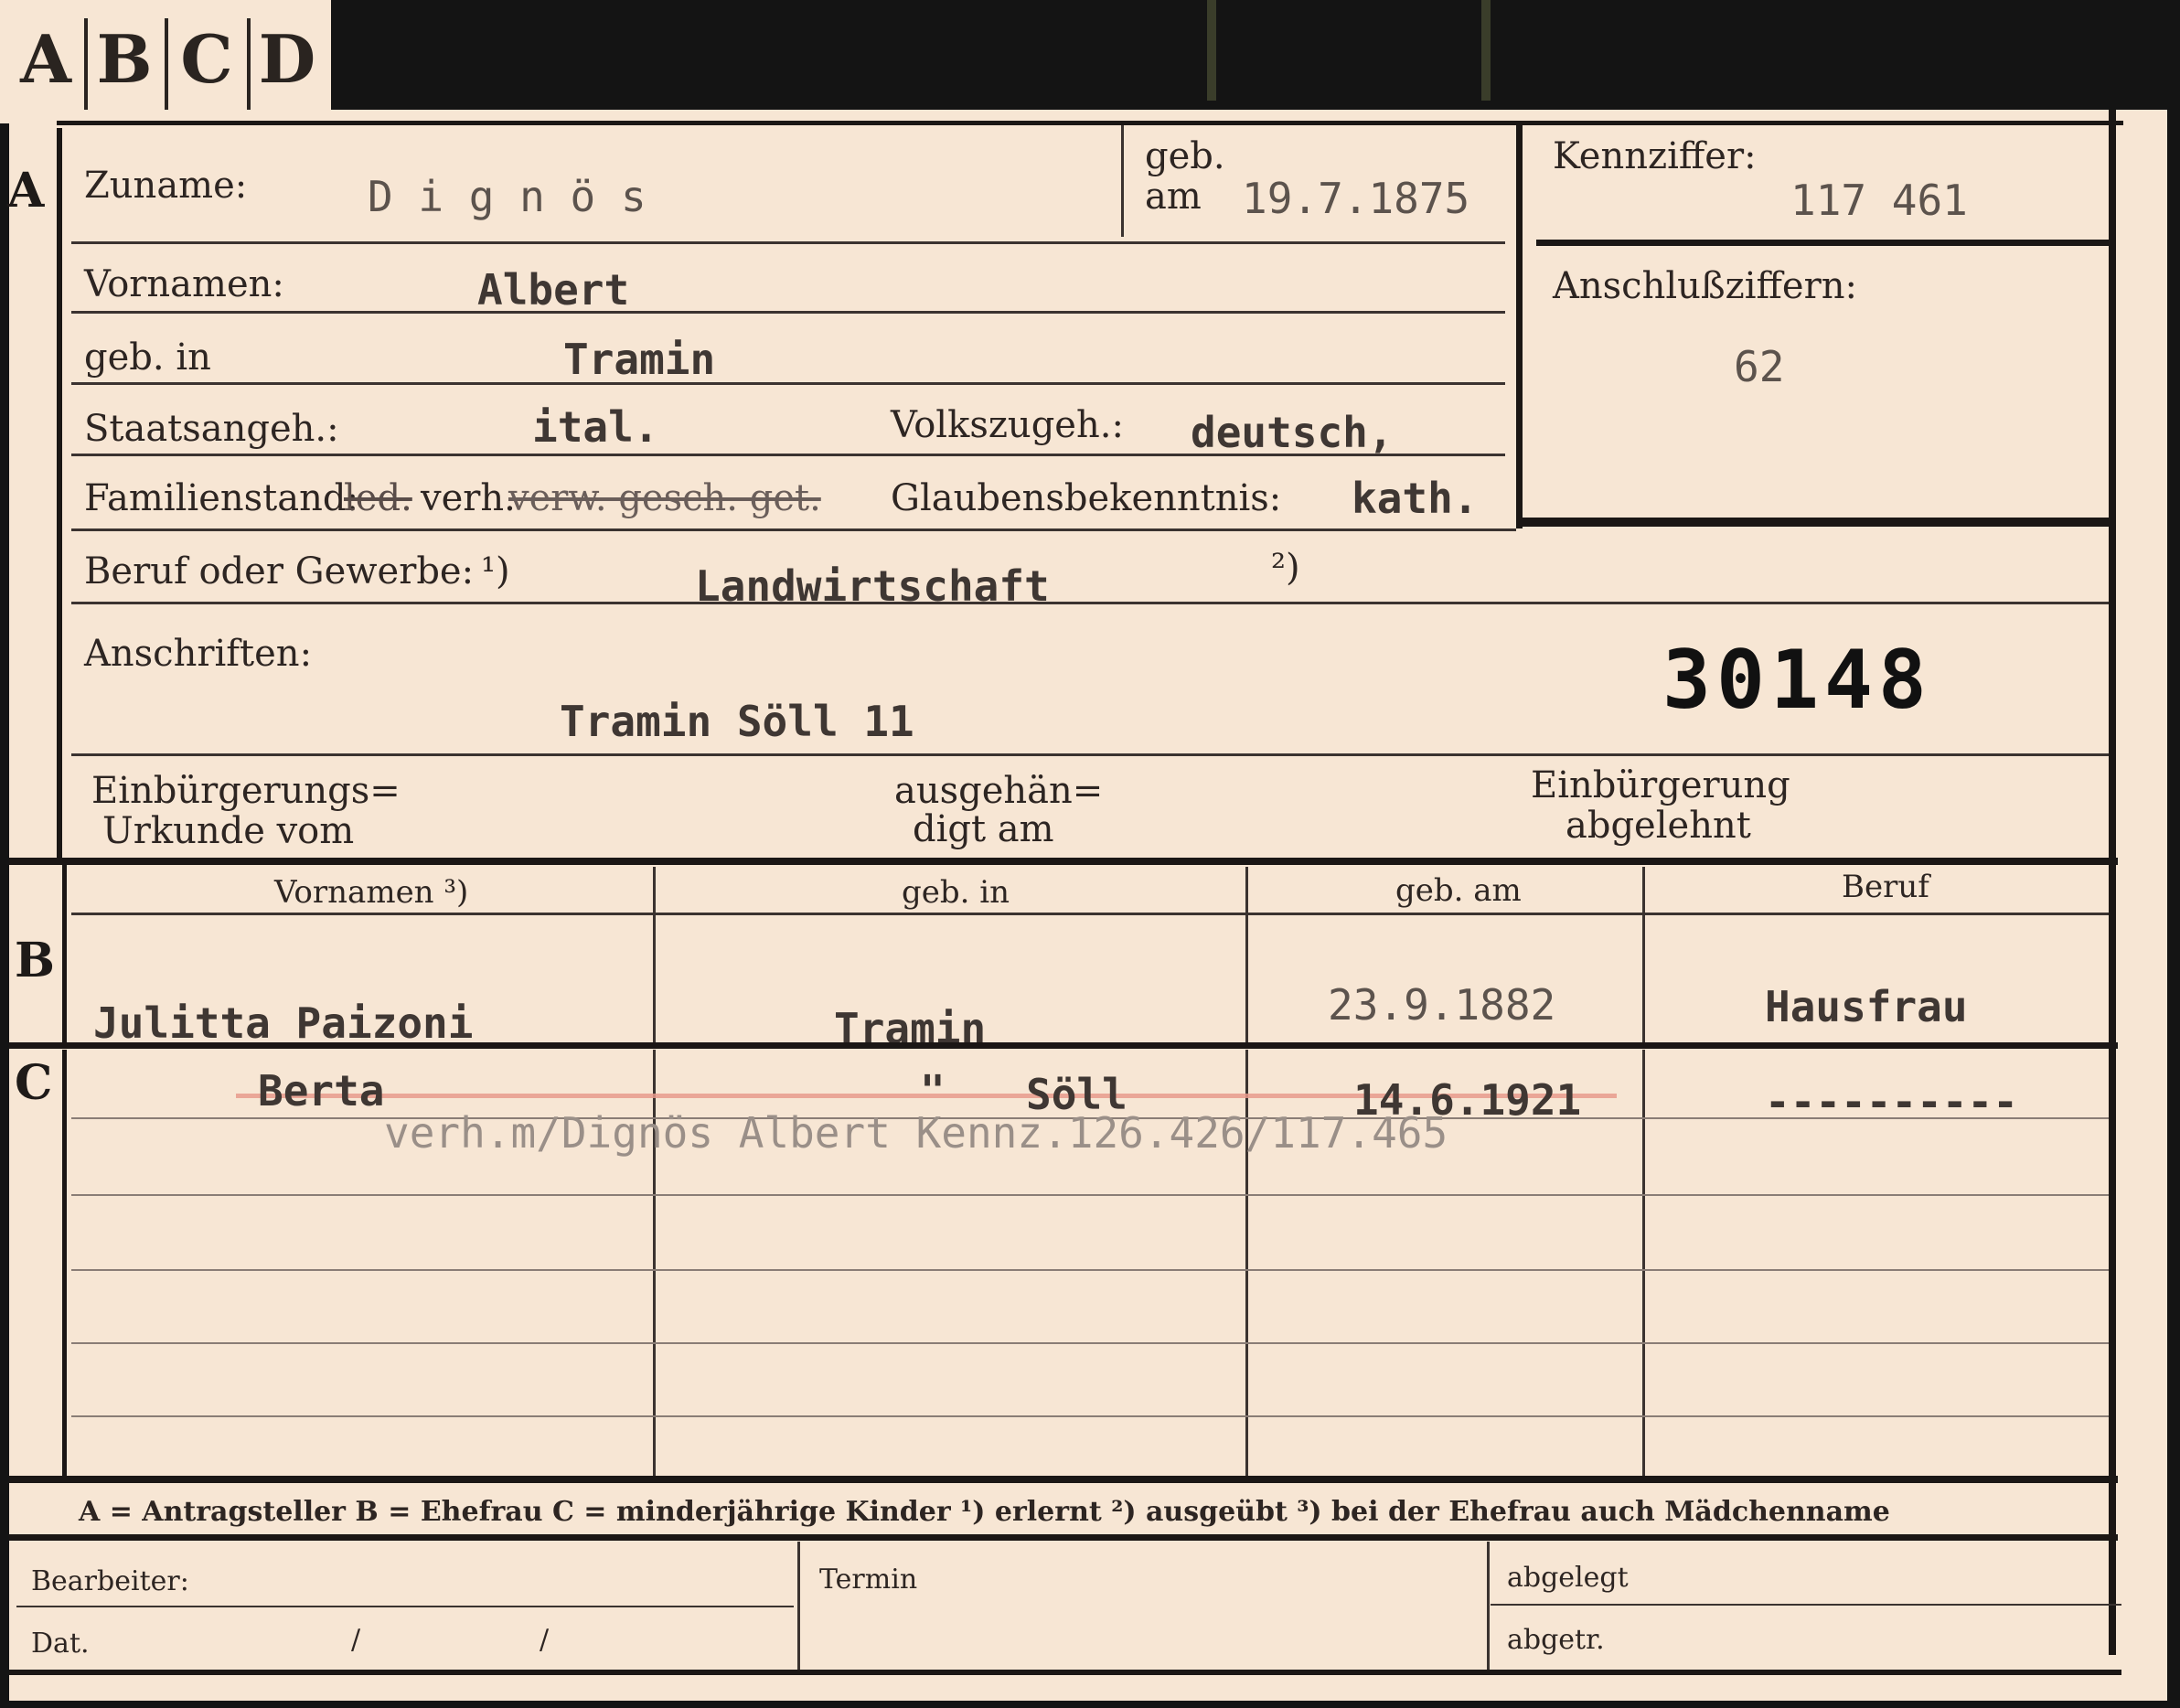 The width and height of the screenshot is (2180, 1708). Describe the element at coordinates (553, 290) in the screenshot. I see `vornamen-value: Albert` at that location.